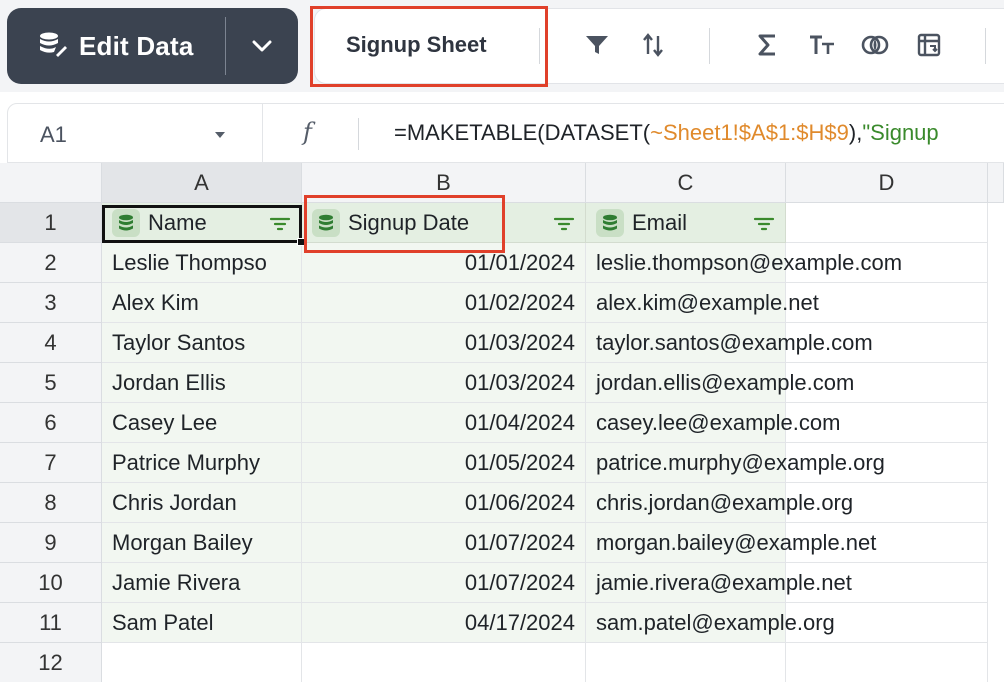  I want to click on cell-signup-date: 04/17/2024, so click(444, 623).